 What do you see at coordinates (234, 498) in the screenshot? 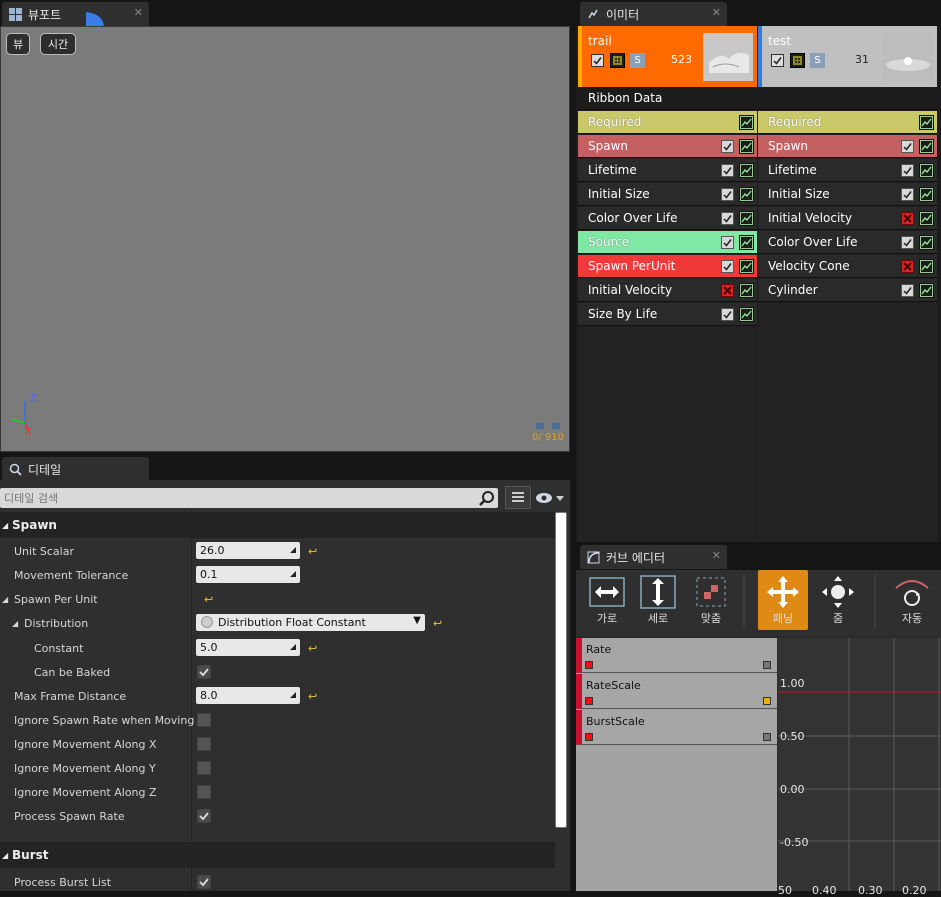
I see `search-input` at bounding box center [234, 498].